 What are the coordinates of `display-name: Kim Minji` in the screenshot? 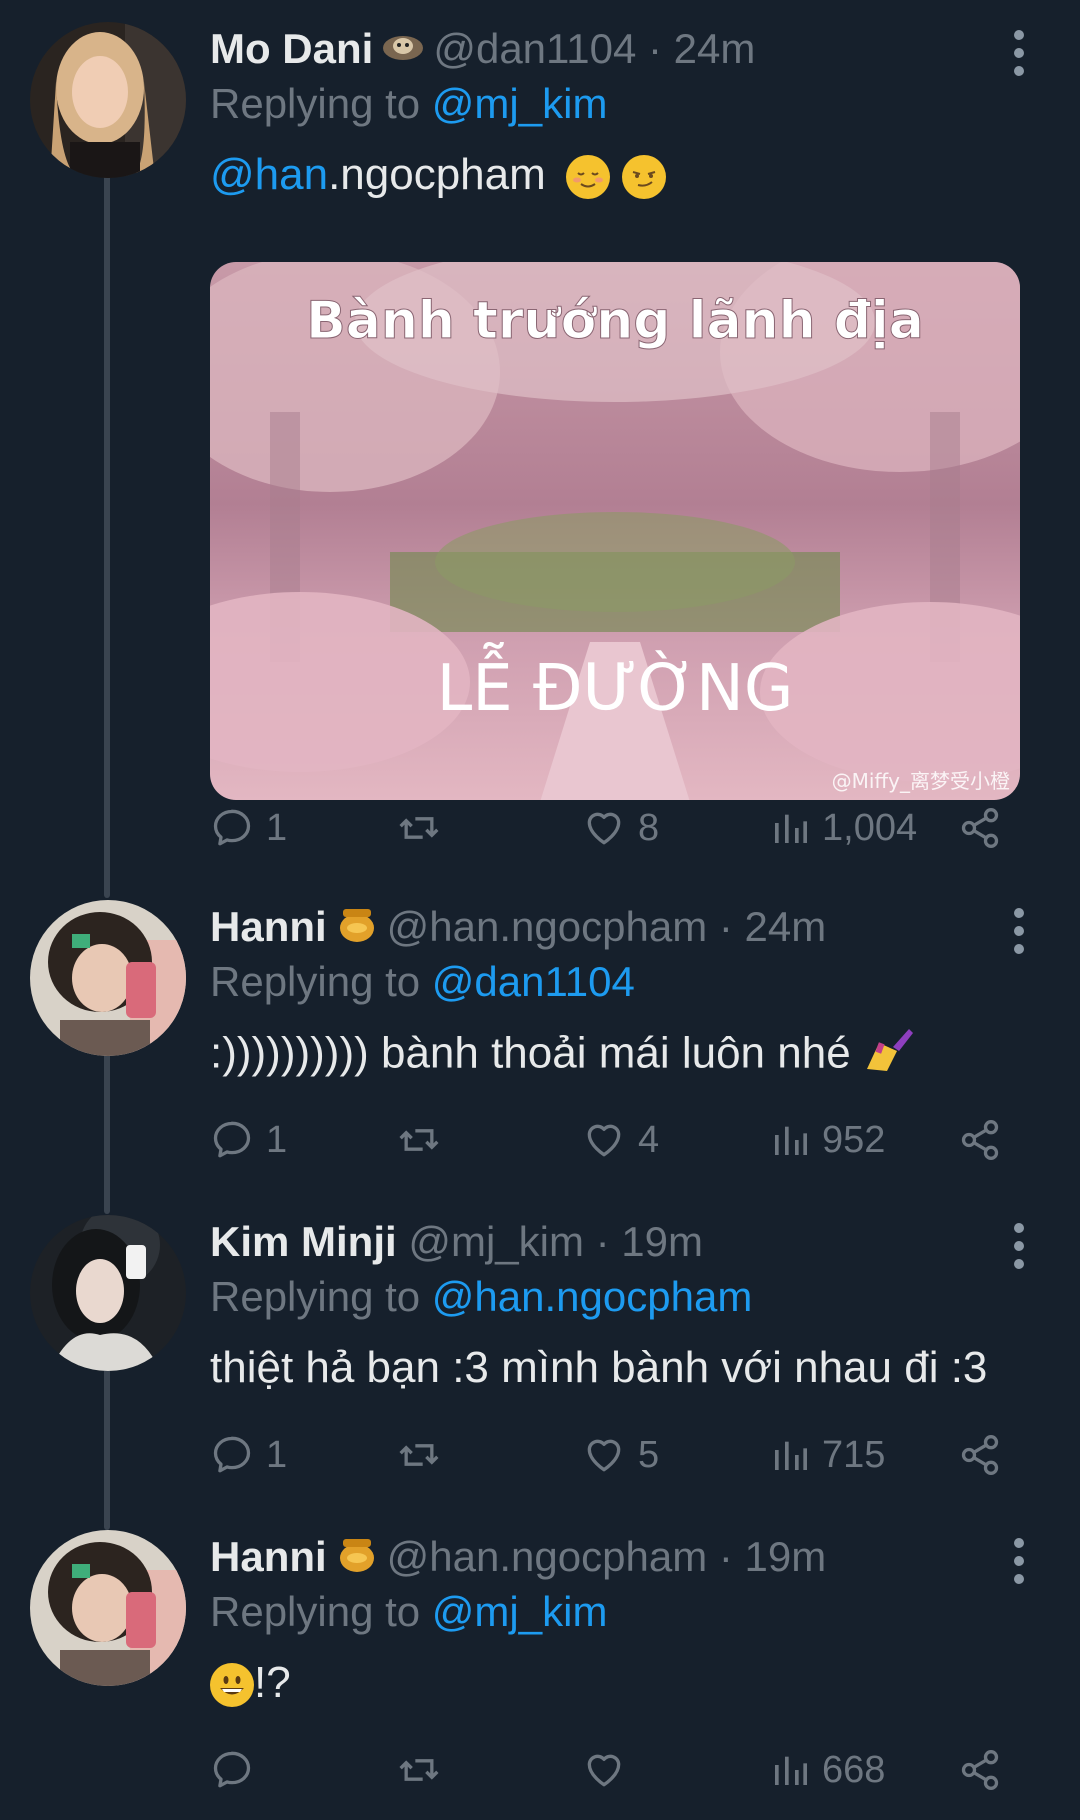 It's located at (303, 1241).